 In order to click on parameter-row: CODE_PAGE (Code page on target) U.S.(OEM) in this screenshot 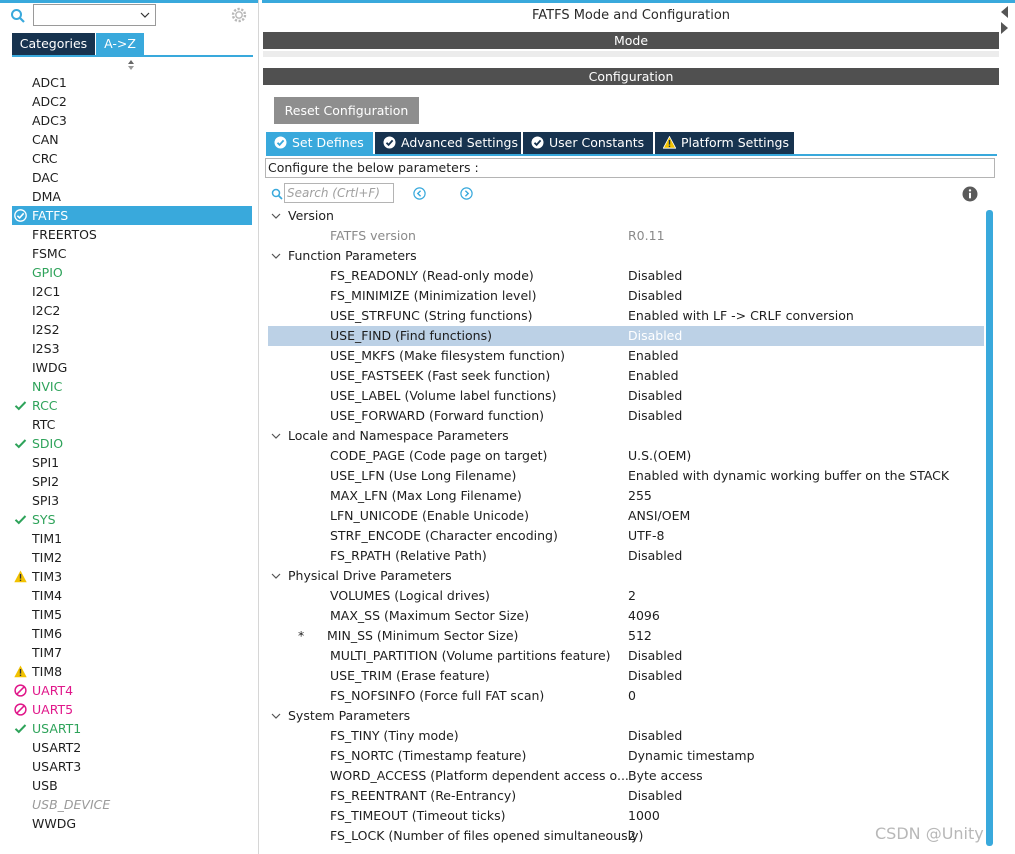, I will do `click(626, 456)`.